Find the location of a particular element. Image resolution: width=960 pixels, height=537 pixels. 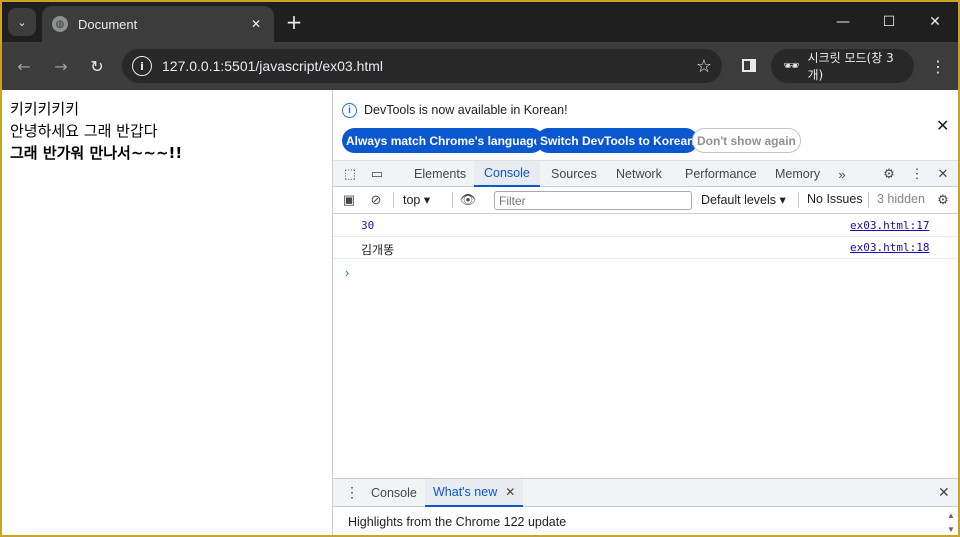

more-vert-icon: ⋮ is located at coordinates (938, 66).